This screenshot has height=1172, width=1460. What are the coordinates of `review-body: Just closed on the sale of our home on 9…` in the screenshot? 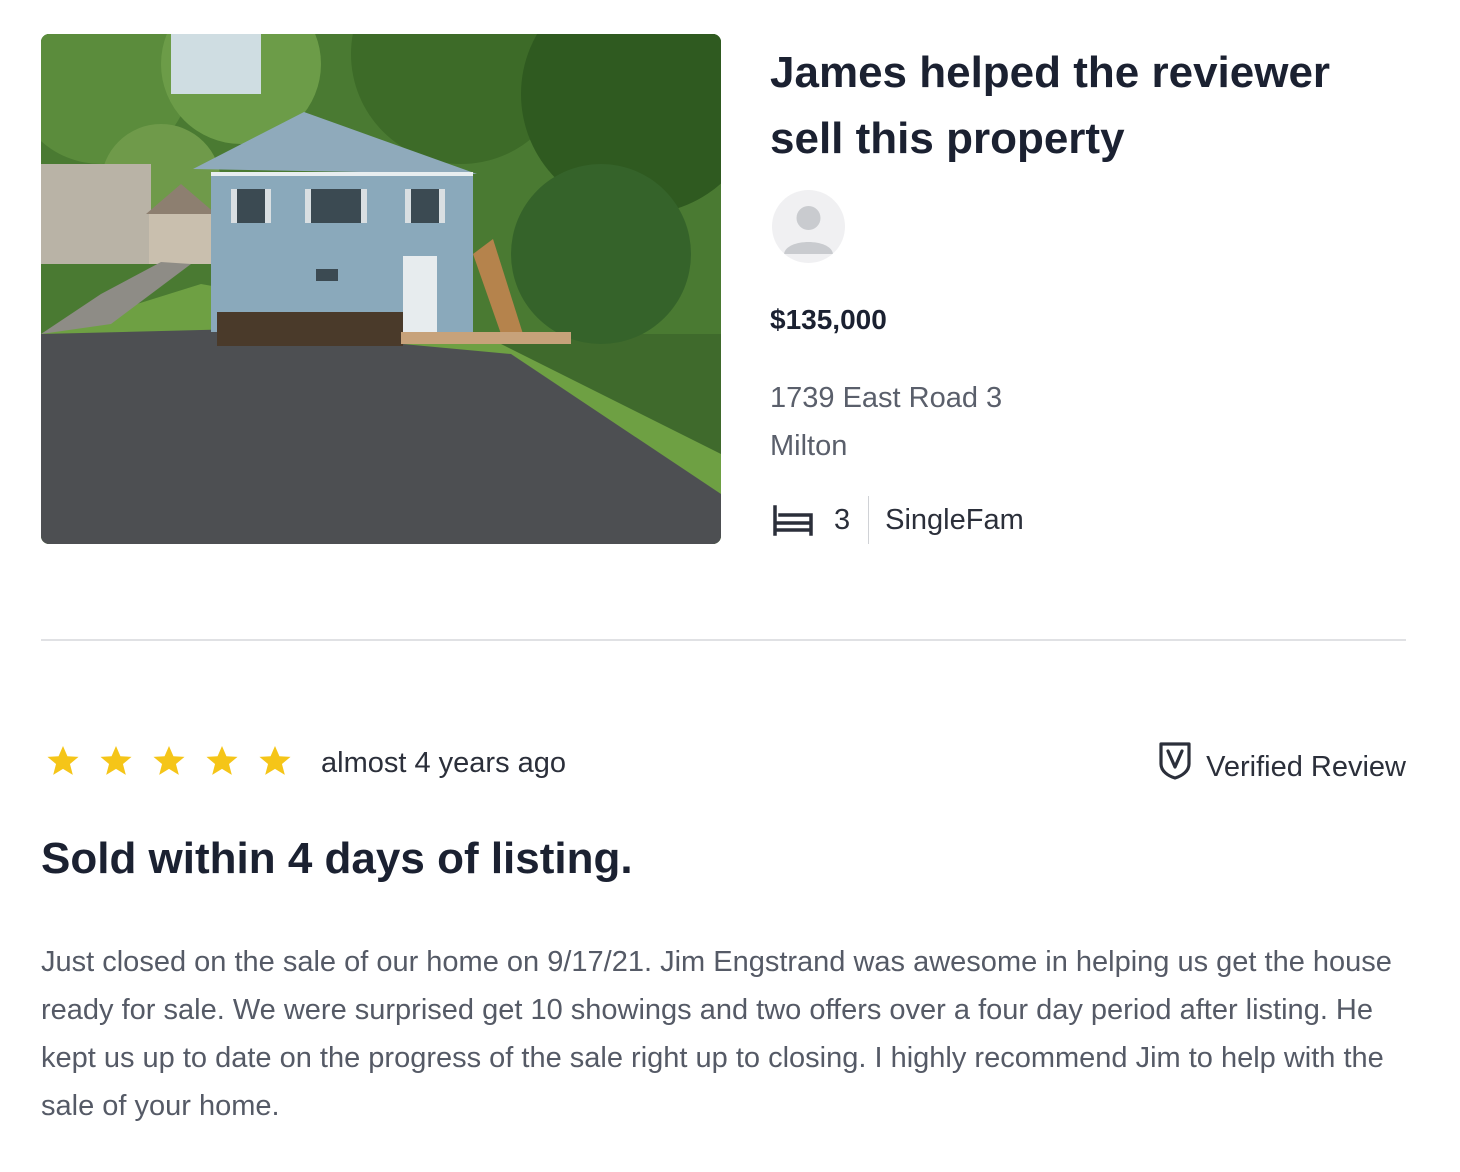 It's located at (716, 1034).